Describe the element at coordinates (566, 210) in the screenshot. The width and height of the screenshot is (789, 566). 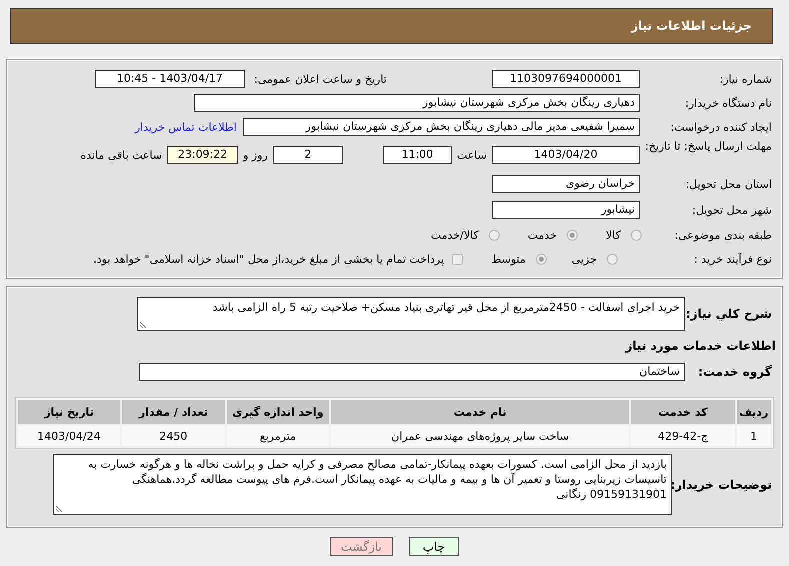
I see `city-field: نیشابور` at that location.